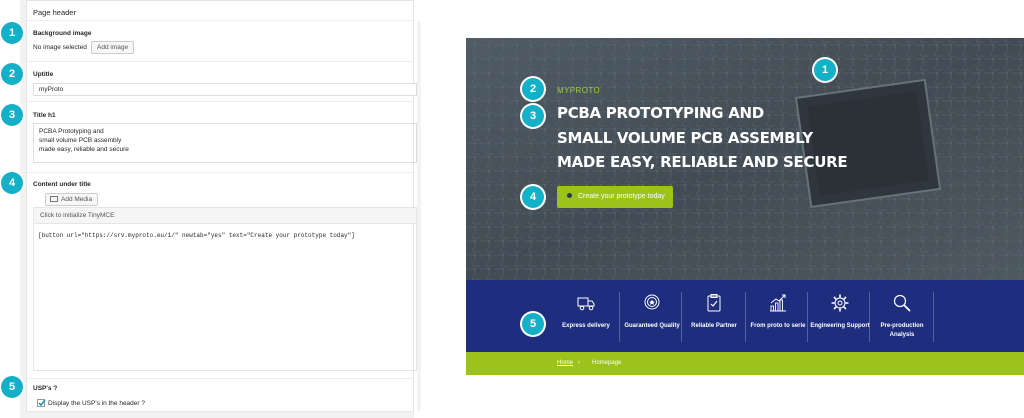  I want to click on checkmark-icon, so click(42, 403).